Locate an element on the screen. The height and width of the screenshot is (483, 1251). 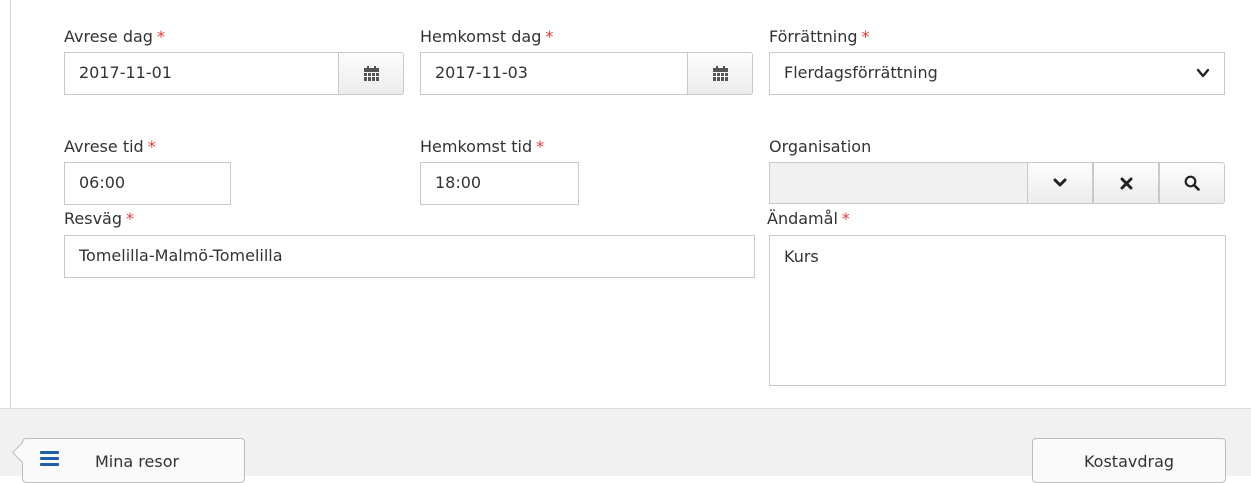
assignment-label: Förrättning * is located at coordinates (819, 36).